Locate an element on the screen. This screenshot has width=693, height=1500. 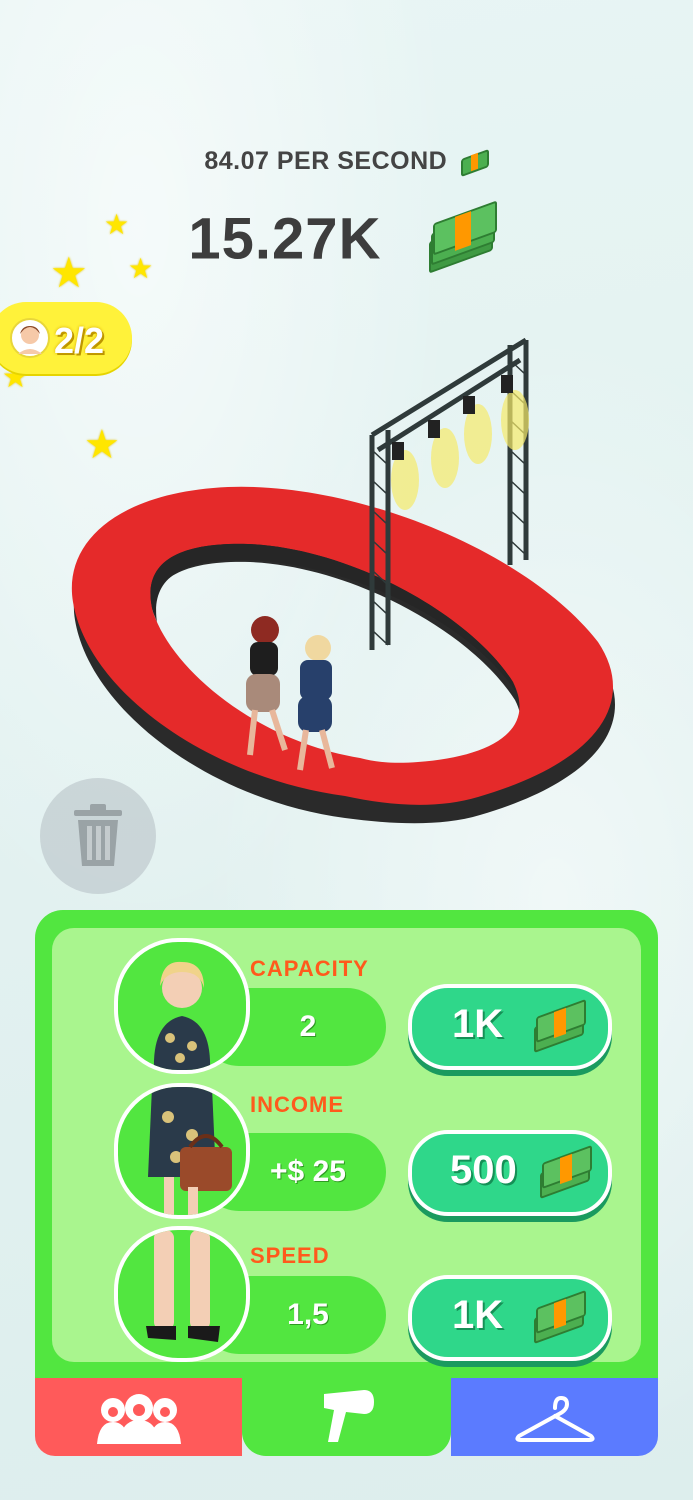
tab-styling is located at coordinates (346, 1417).